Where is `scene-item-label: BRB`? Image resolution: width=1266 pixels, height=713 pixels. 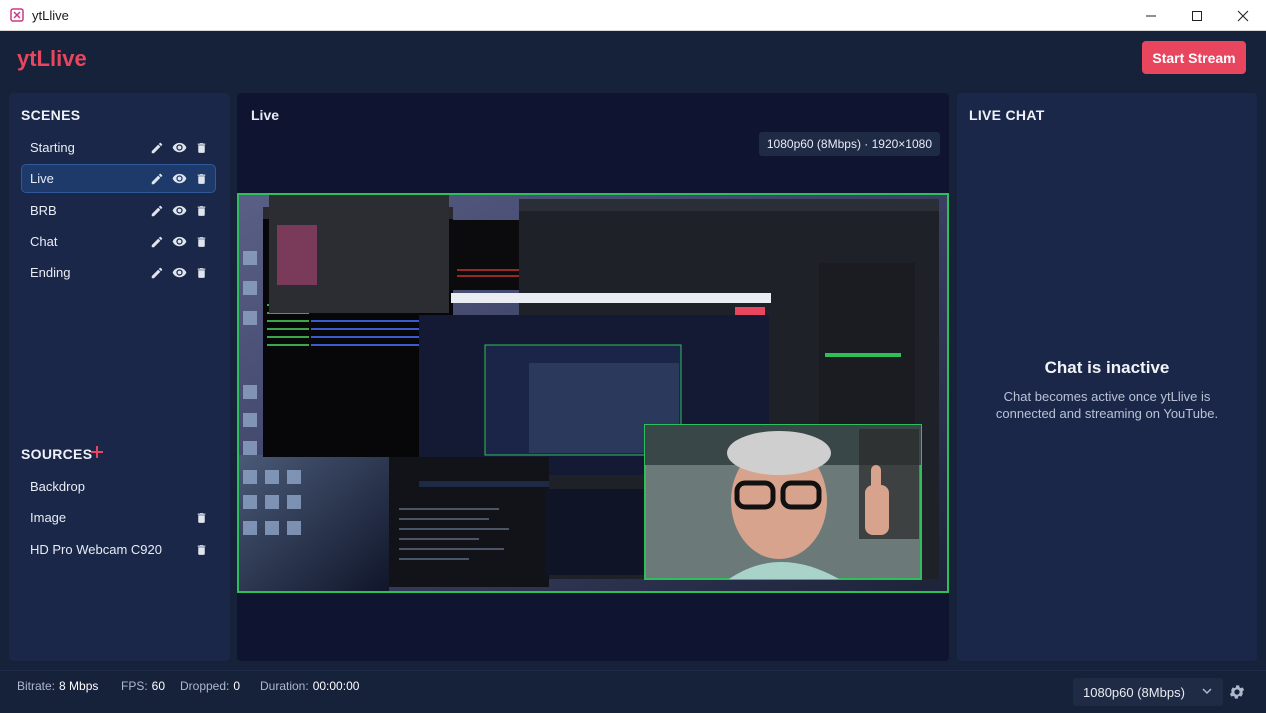 scene-item-label: BRB is located at coordinates (43, 210).